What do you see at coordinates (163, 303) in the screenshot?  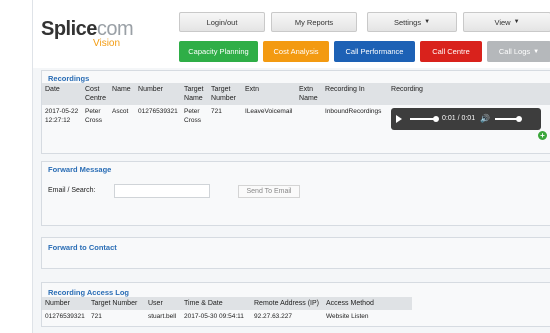 I see `col-user: User` at bounding box center [163, 303].